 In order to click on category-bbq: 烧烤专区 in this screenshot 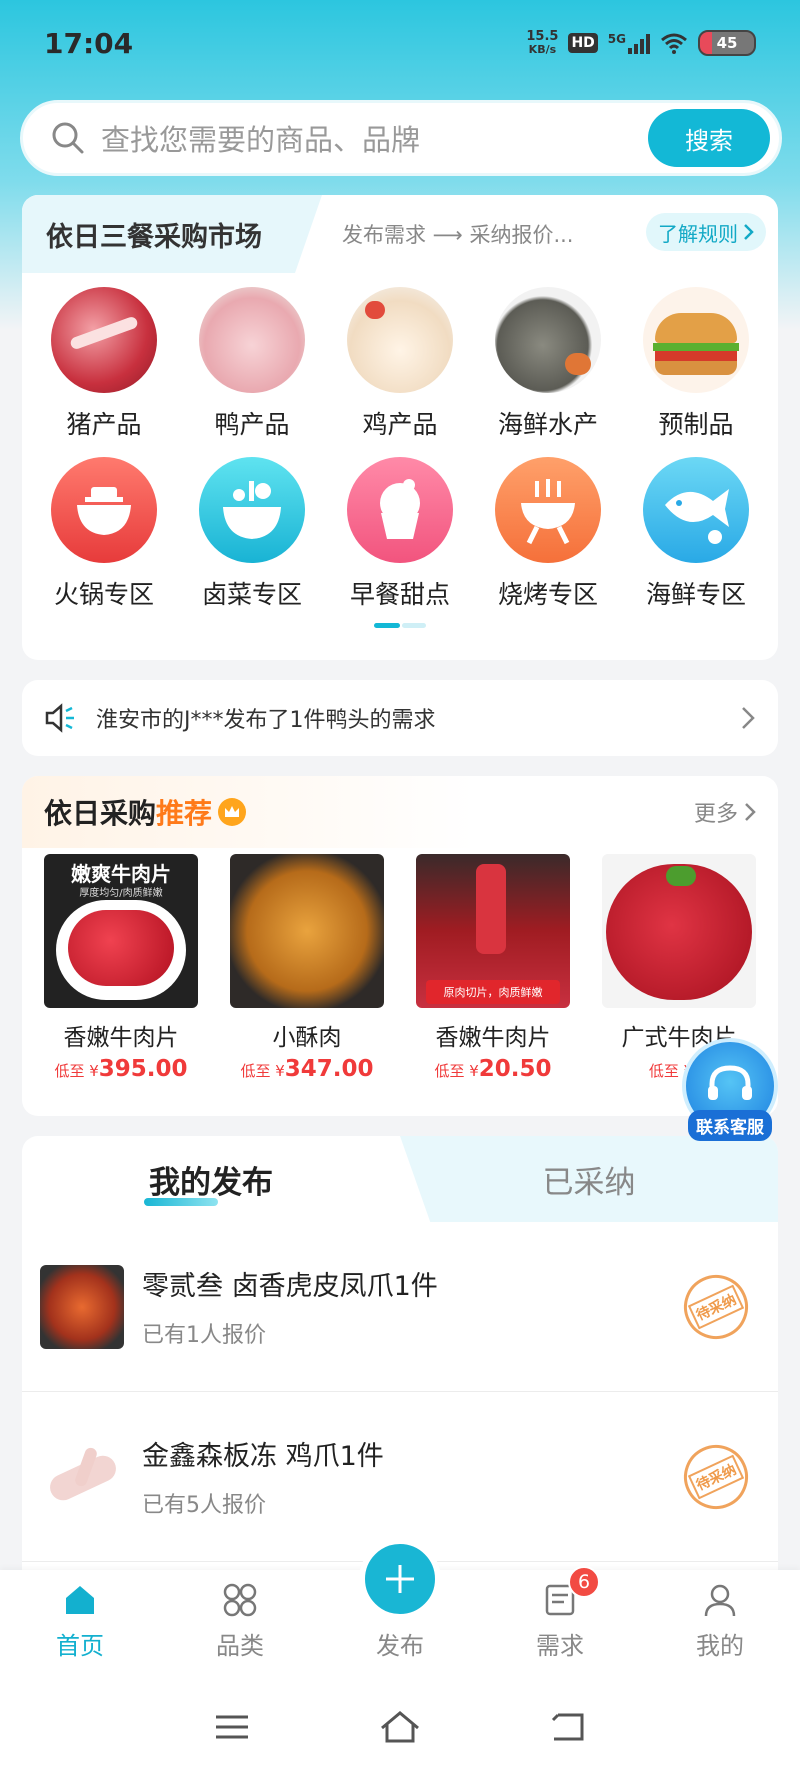, I will do `click(548, 534)`.